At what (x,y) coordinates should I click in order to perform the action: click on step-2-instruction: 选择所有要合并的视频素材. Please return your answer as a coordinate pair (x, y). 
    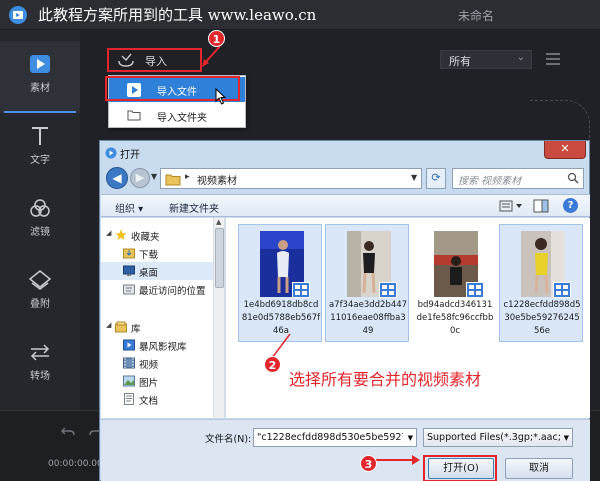
    Looking at the image, I should click on (385, 379).